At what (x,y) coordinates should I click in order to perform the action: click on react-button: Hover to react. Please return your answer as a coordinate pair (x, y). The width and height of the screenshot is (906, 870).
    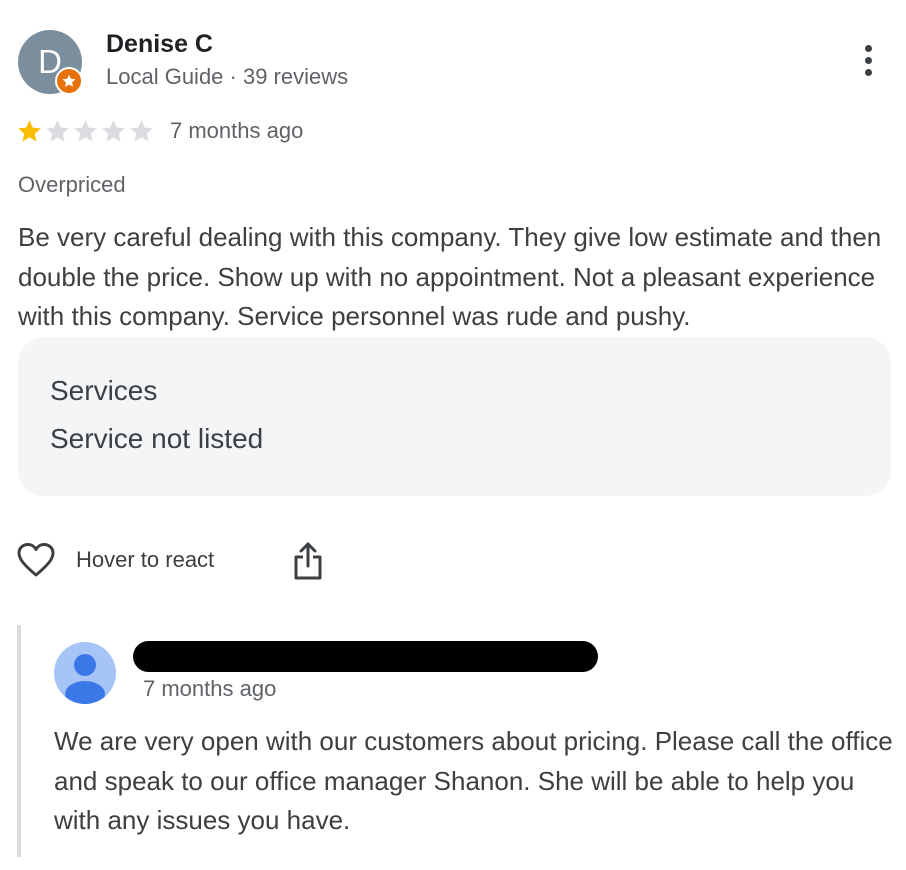
    Looking at the image, I should click on (115, 560).